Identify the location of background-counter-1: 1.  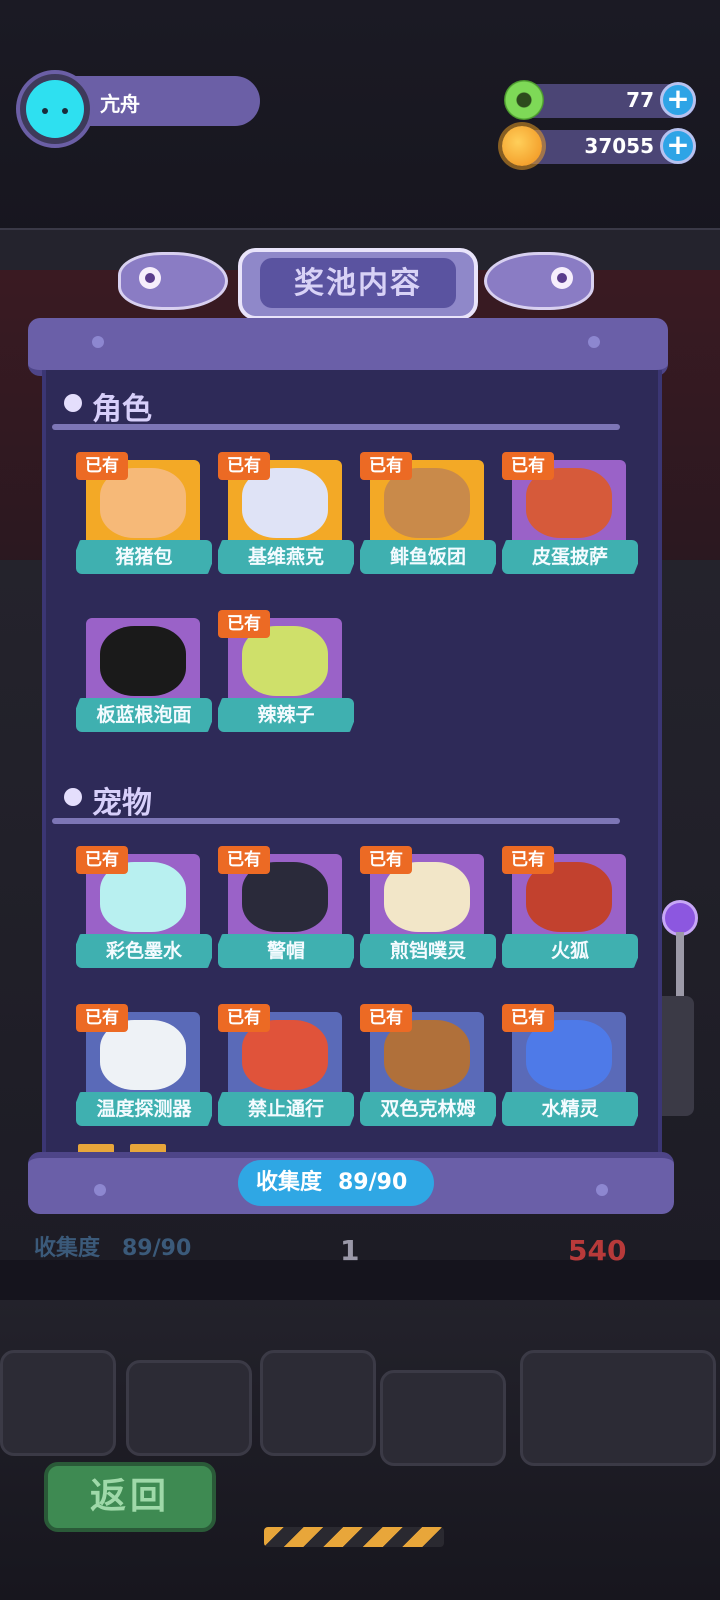
(350, 1250).